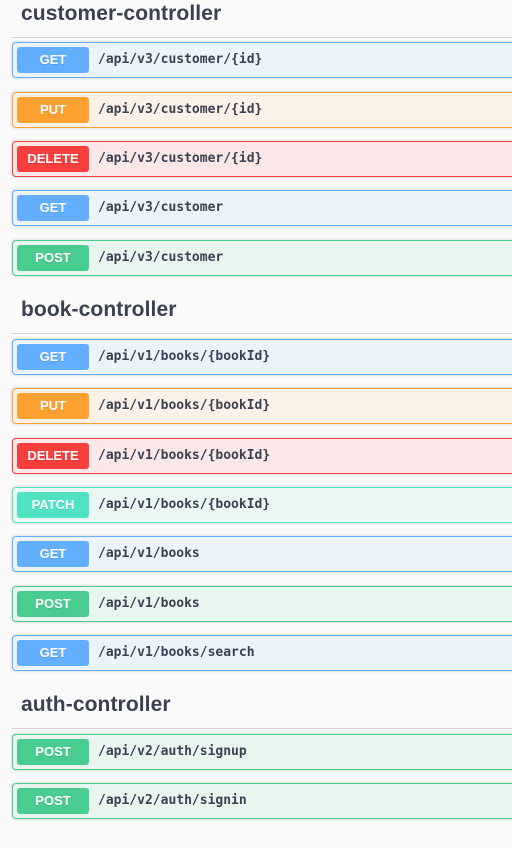 The height and width of the screenshot is (848, 512). I want to click on section-auth-controller: auth-controller, so click(256, 710).